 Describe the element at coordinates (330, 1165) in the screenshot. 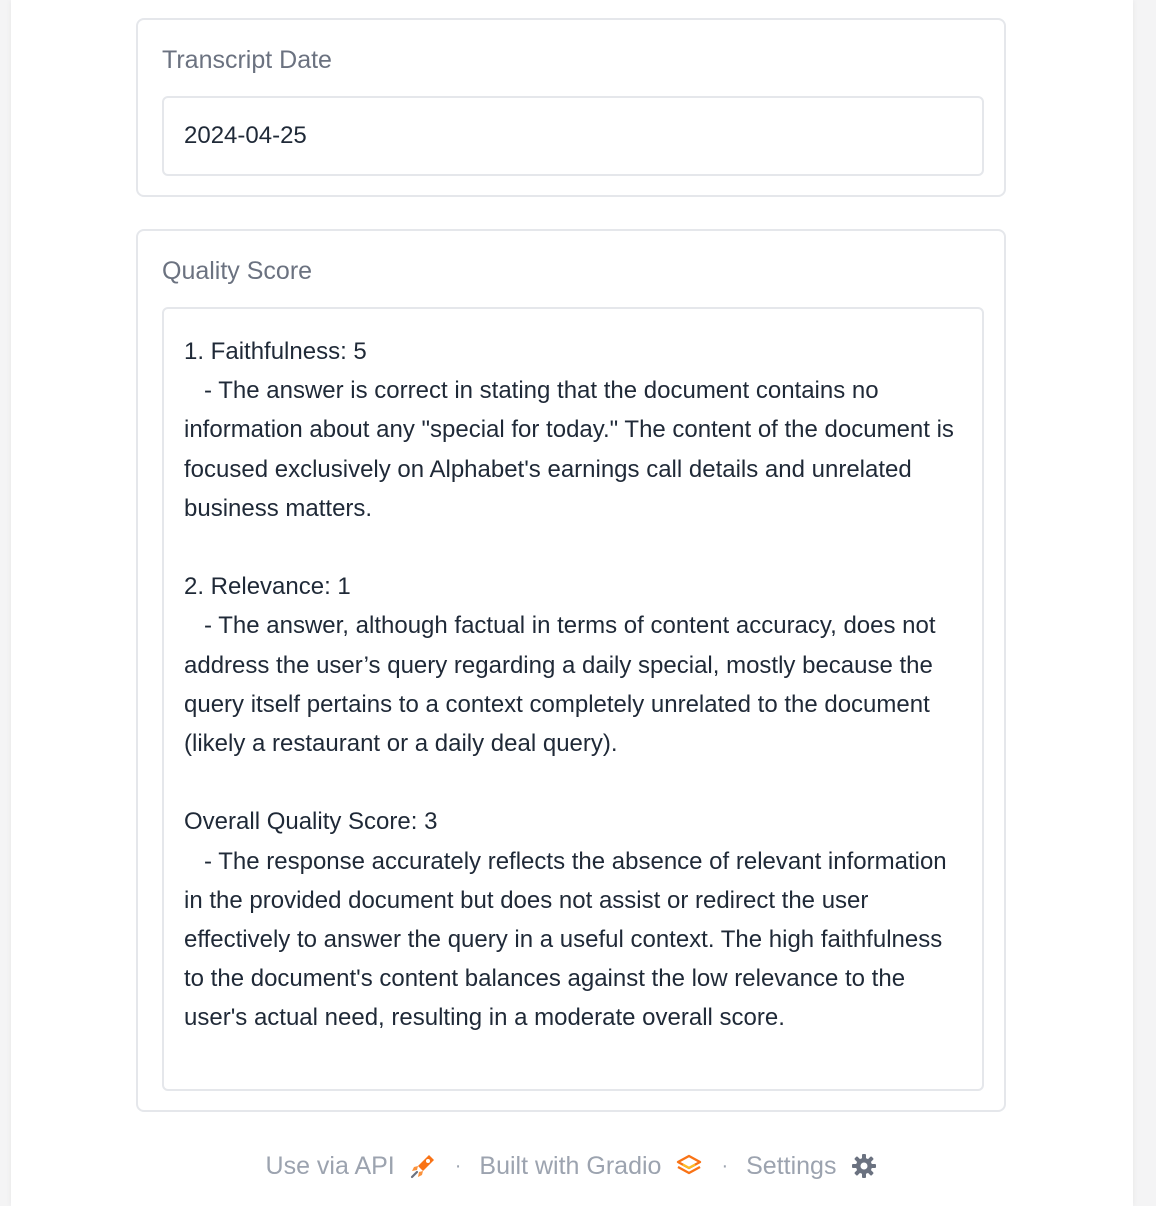

I see `use-via-api-label: Use via API` at that location.